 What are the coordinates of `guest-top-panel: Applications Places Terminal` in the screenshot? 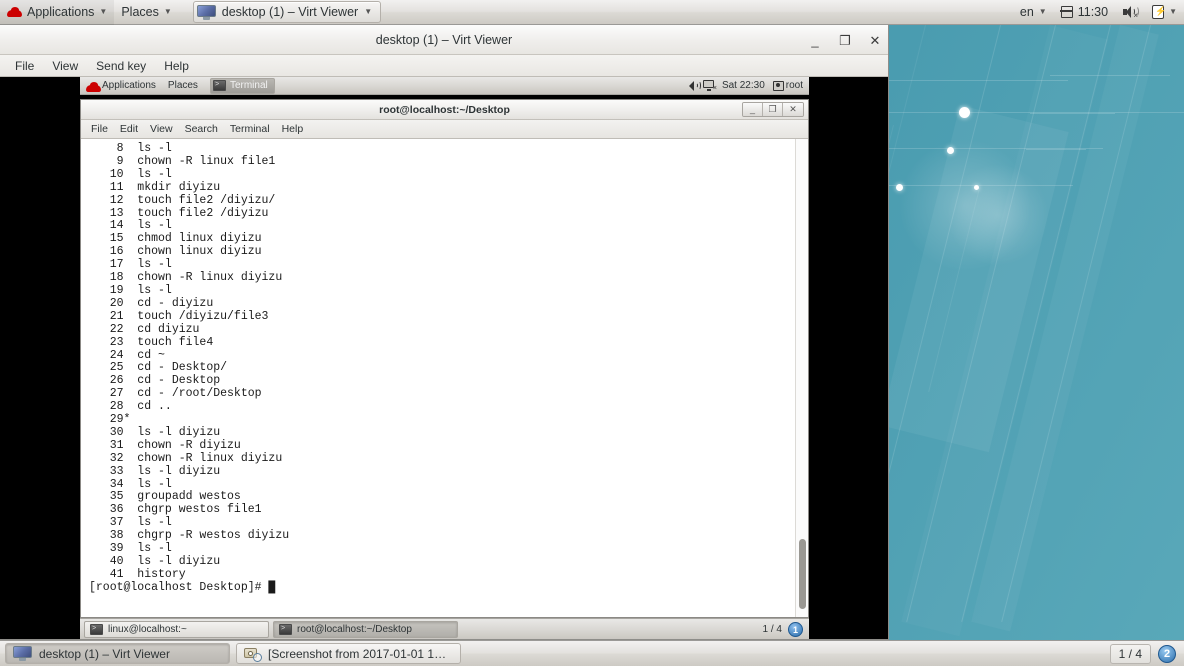 It's located at (444, 86).